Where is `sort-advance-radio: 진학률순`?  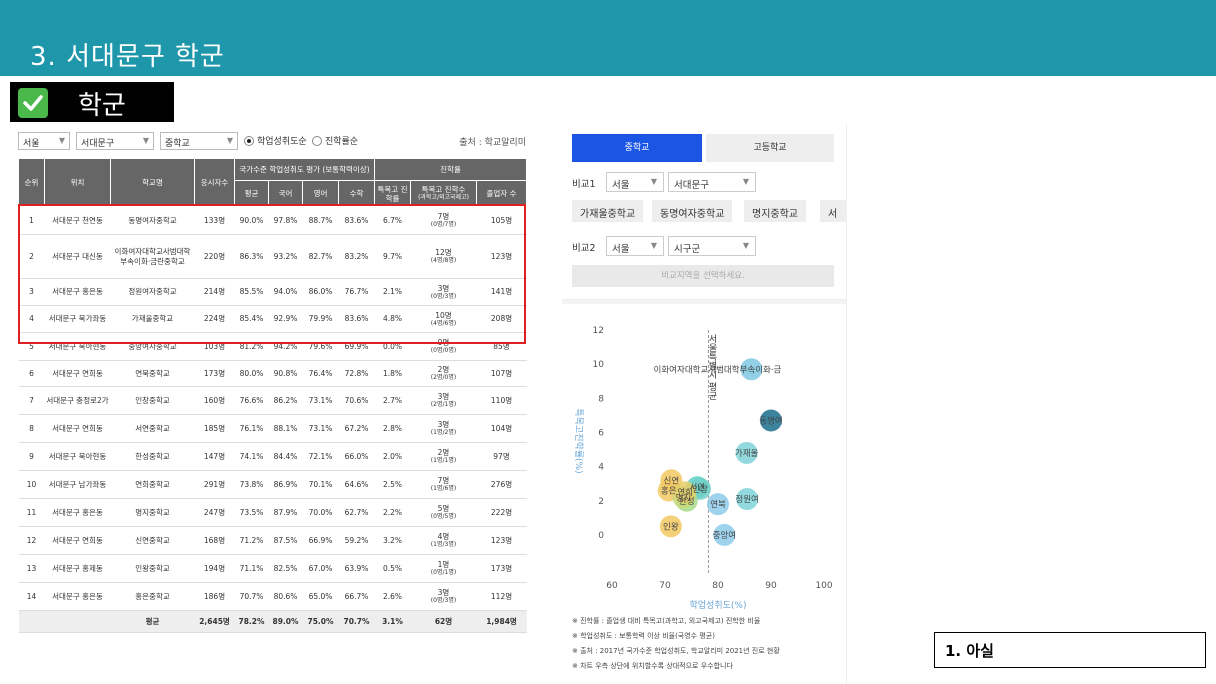
sort-advance-radio: 진학률순 is located at coordinates (335, 140).